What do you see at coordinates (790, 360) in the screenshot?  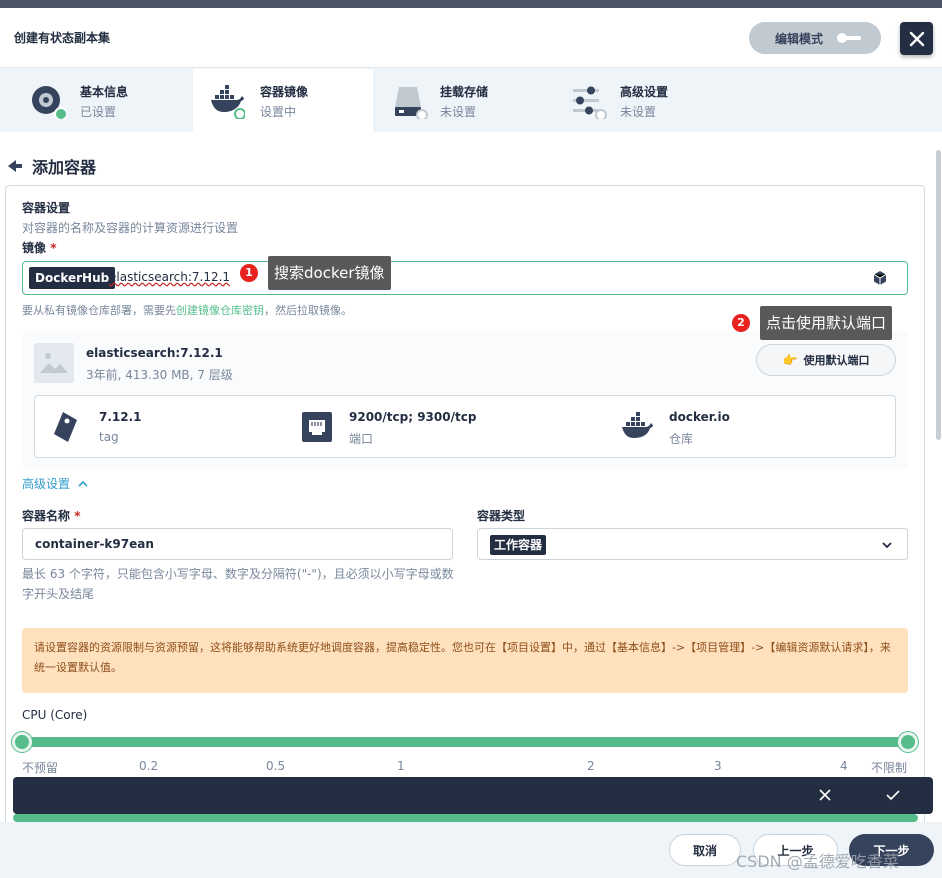 I see `pointing-hand-icon: 👉` at bounding box center [790, 360].